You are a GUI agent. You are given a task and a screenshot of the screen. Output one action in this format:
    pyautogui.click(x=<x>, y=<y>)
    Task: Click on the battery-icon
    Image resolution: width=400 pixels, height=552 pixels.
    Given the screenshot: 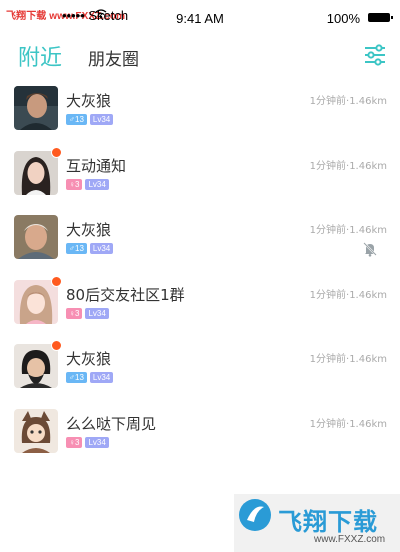 What is the action you would take?
    pyautogui.click(x=380, y=17)
    